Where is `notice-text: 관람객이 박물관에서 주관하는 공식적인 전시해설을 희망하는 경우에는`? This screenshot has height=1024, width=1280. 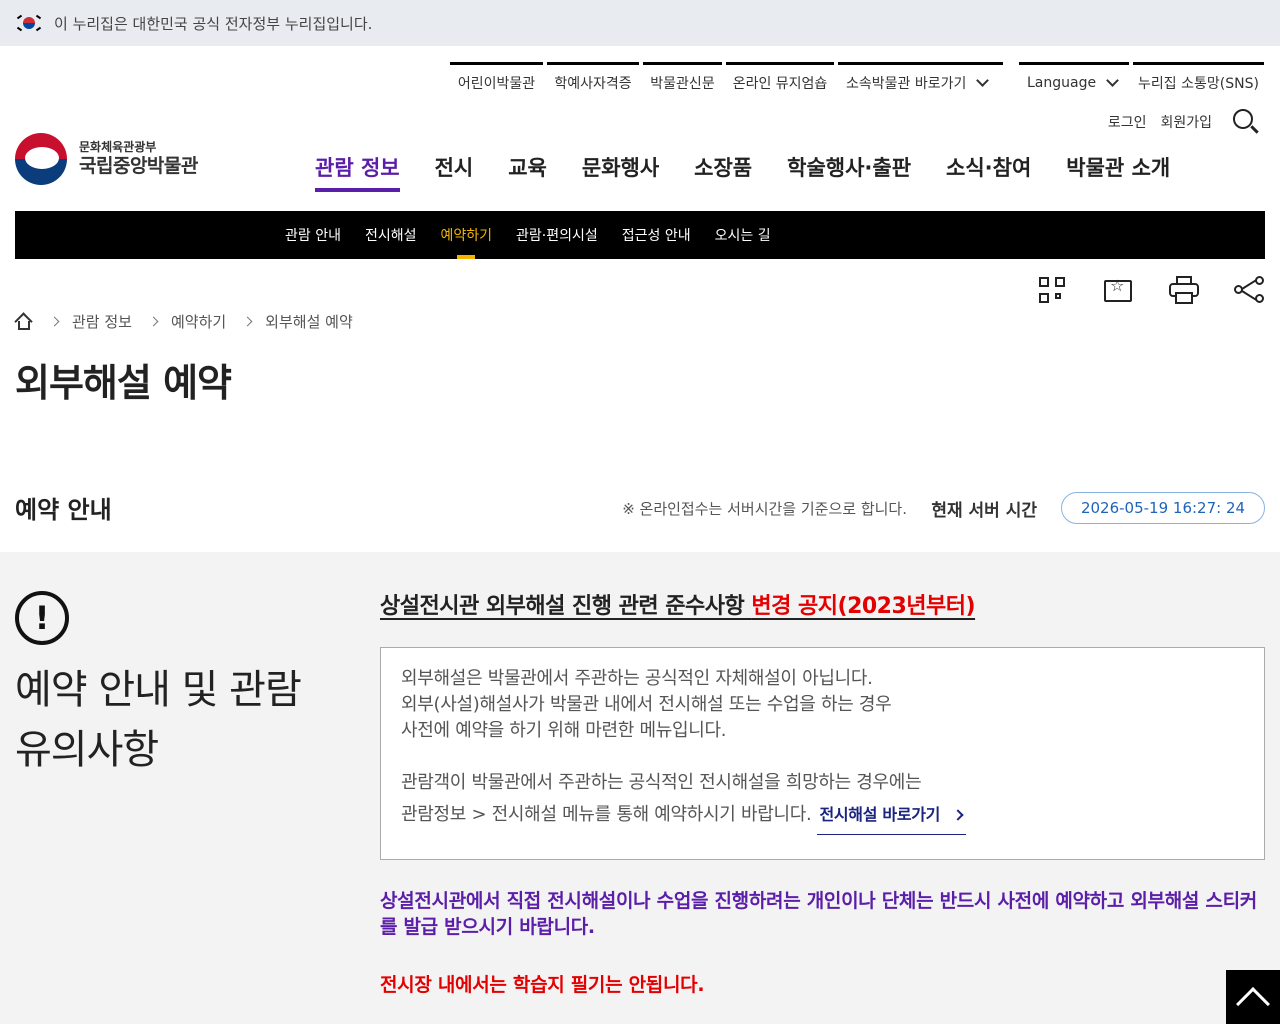 notice-text: 관람객이 박물관에서 주관하는 공식적인 전시해설을 희망하는 경우에는 is located at coordinates (661, 782).